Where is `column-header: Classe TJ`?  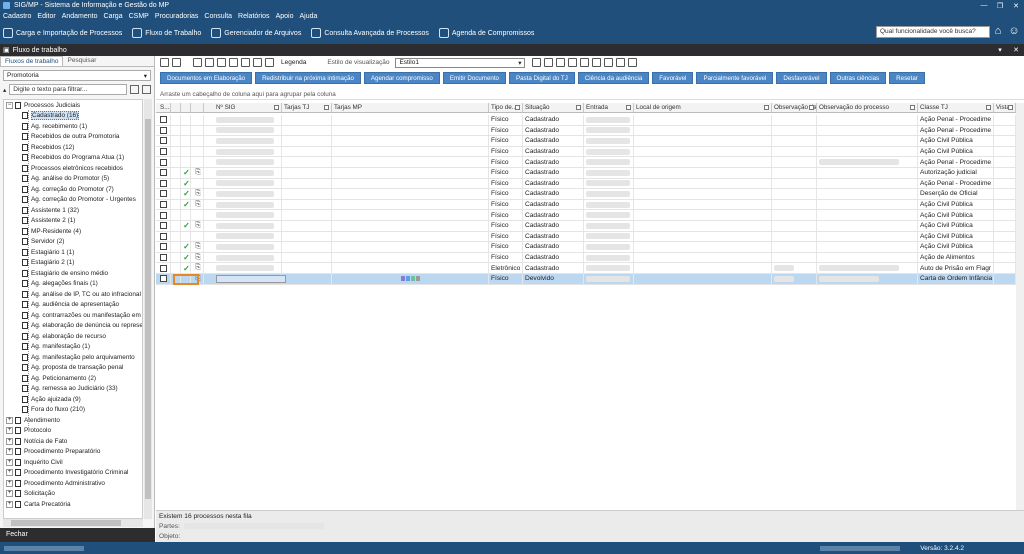 column-header: Classe TJ is located at coordinates (956, 107).